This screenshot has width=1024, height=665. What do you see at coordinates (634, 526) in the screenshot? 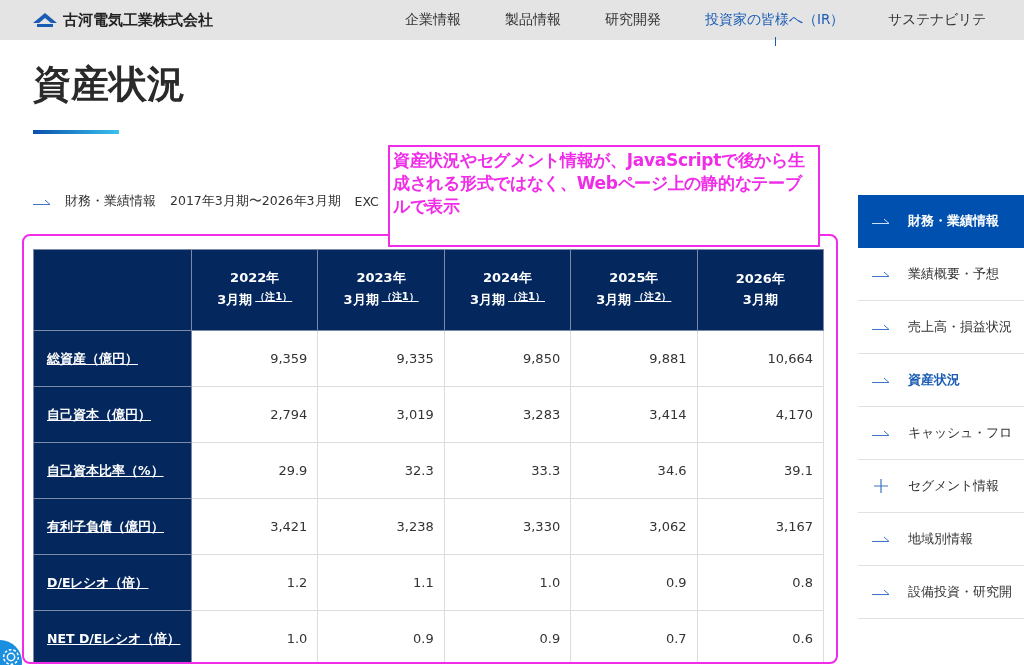
I see `table-cell: 3,062` at bounding box center [634, 526].